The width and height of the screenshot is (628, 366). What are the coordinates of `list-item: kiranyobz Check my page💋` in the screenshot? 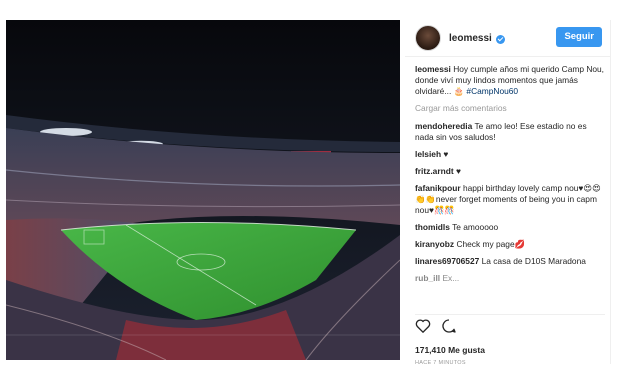 It's located at (510, 244).